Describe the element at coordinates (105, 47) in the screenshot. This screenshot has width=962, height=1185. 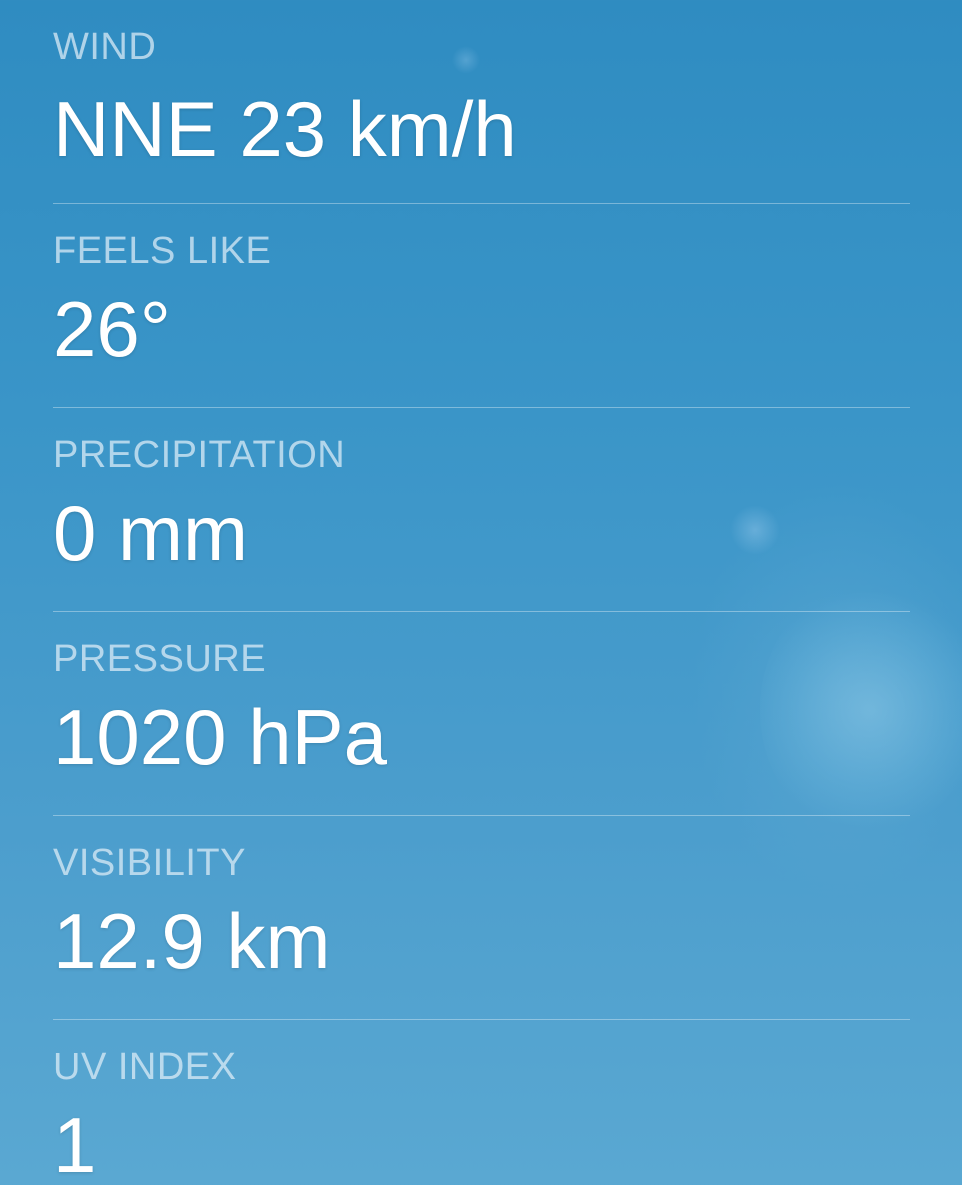
I see `detail-label: WIND` at that location.